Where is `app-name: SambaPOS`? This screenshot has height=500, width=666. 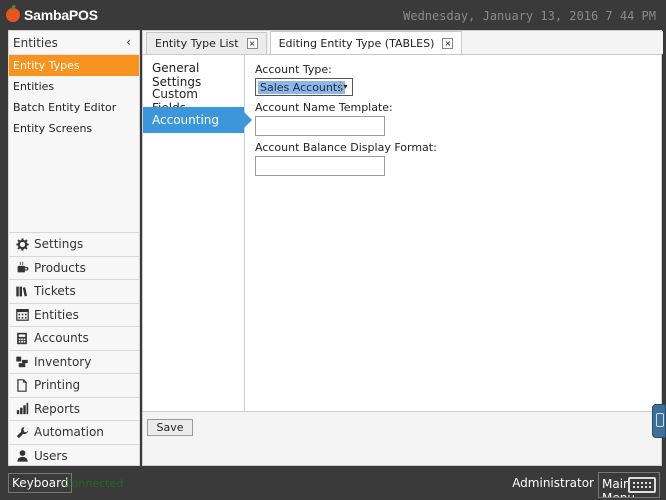 app-name: SambaPOS is located at coordinates (61, 15).